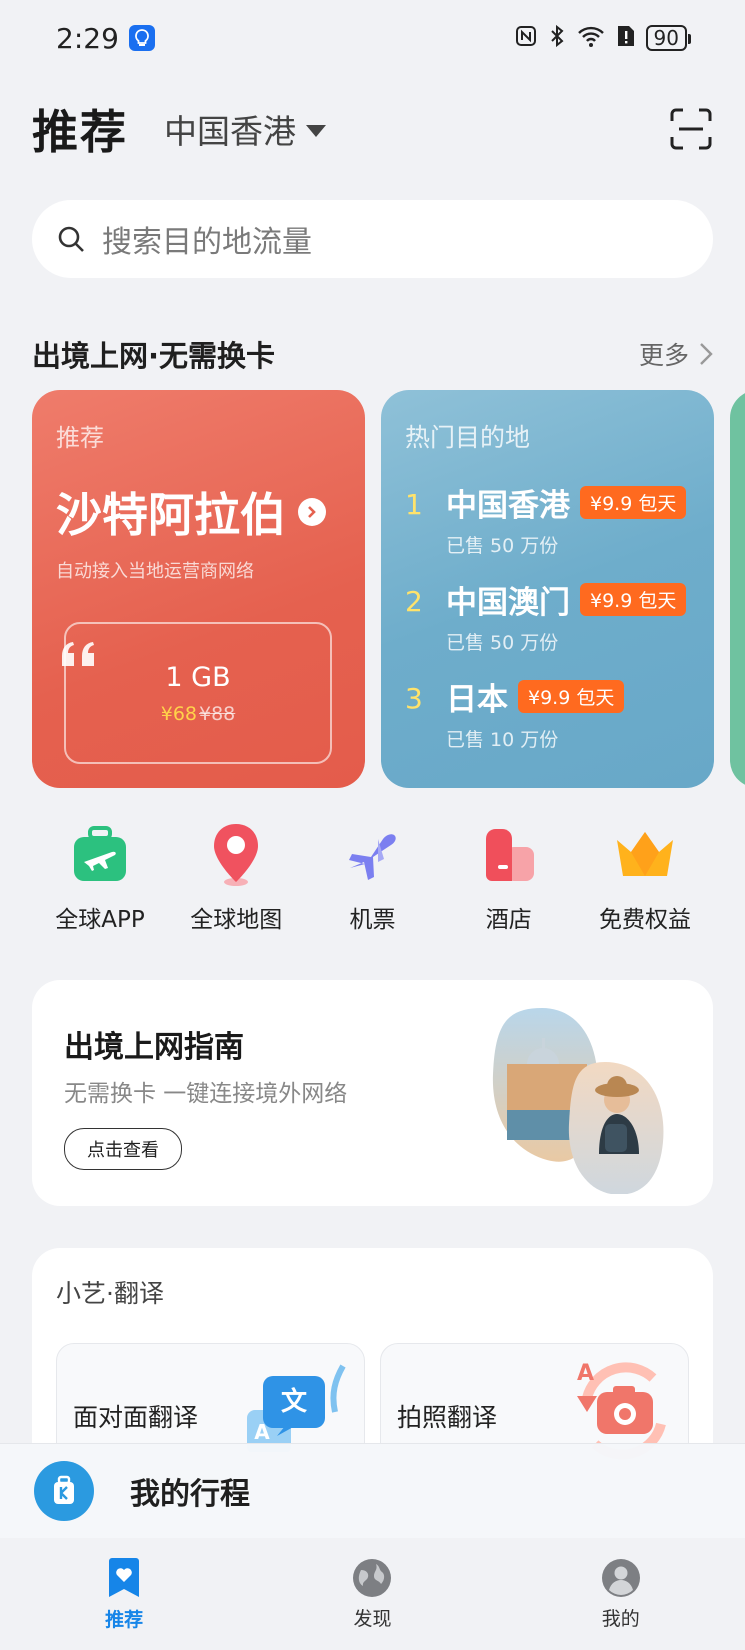 This screenshot has width=745, height=1650. Describe the element at coordinates (178, 713) in the screenshot. I see `price-now: ¥68` at that location.